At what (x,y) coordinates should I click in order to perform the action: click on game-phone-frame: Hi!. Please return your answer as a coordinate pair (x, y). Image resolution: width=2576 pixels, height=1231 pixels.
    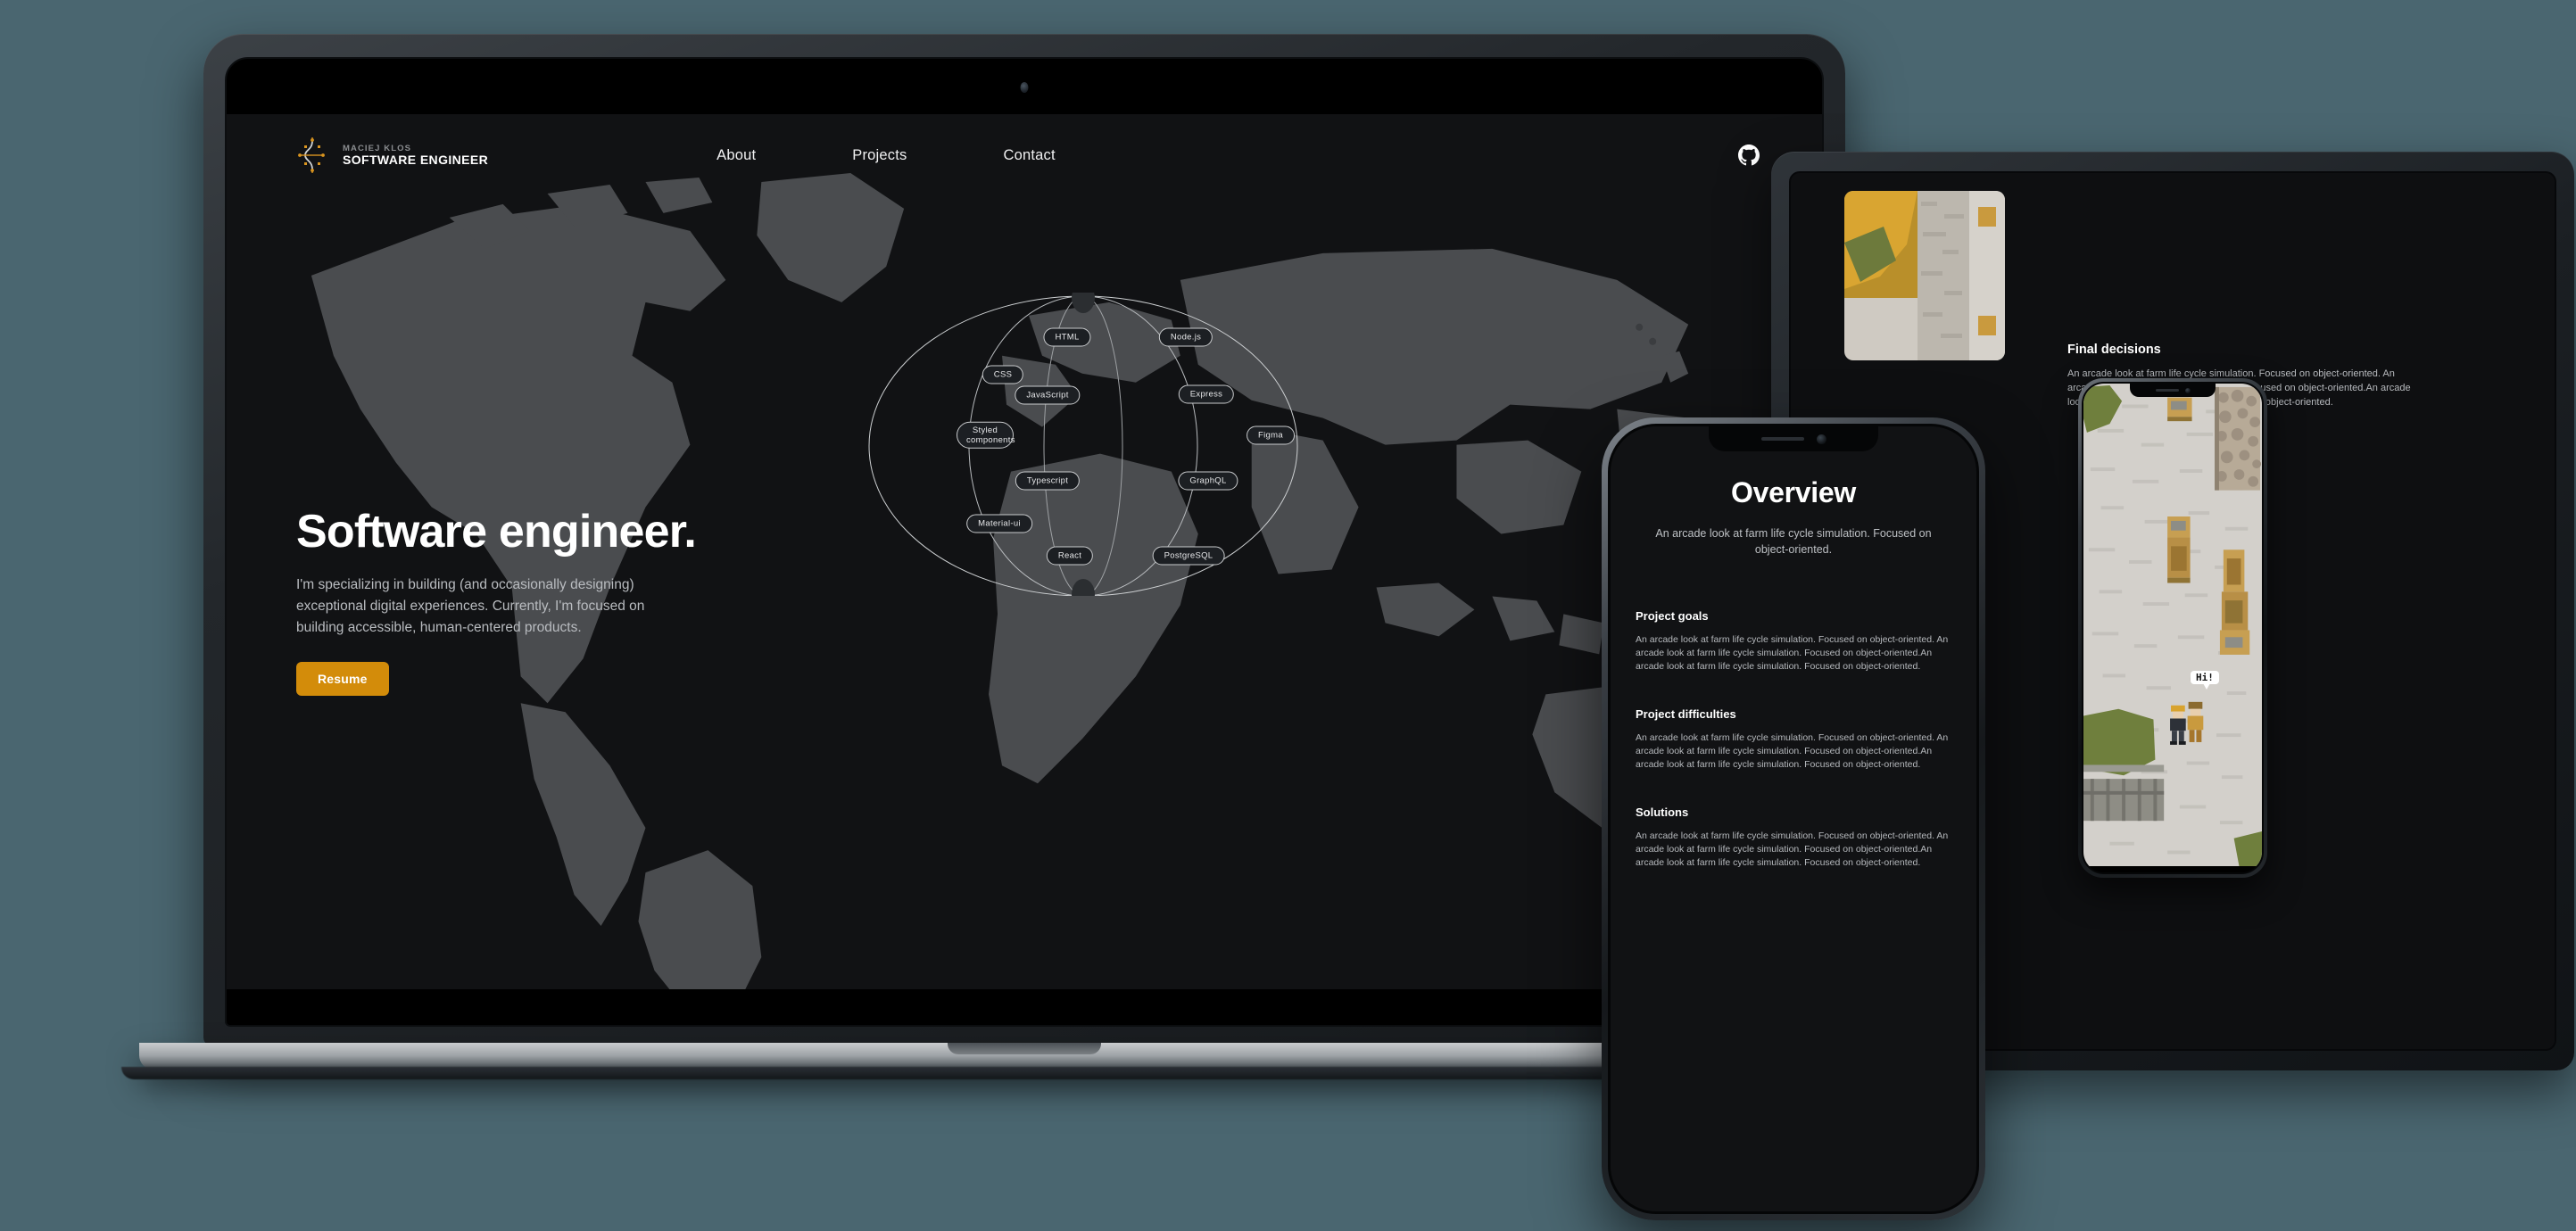
    Looking at the image, I should click on (2172, 628).